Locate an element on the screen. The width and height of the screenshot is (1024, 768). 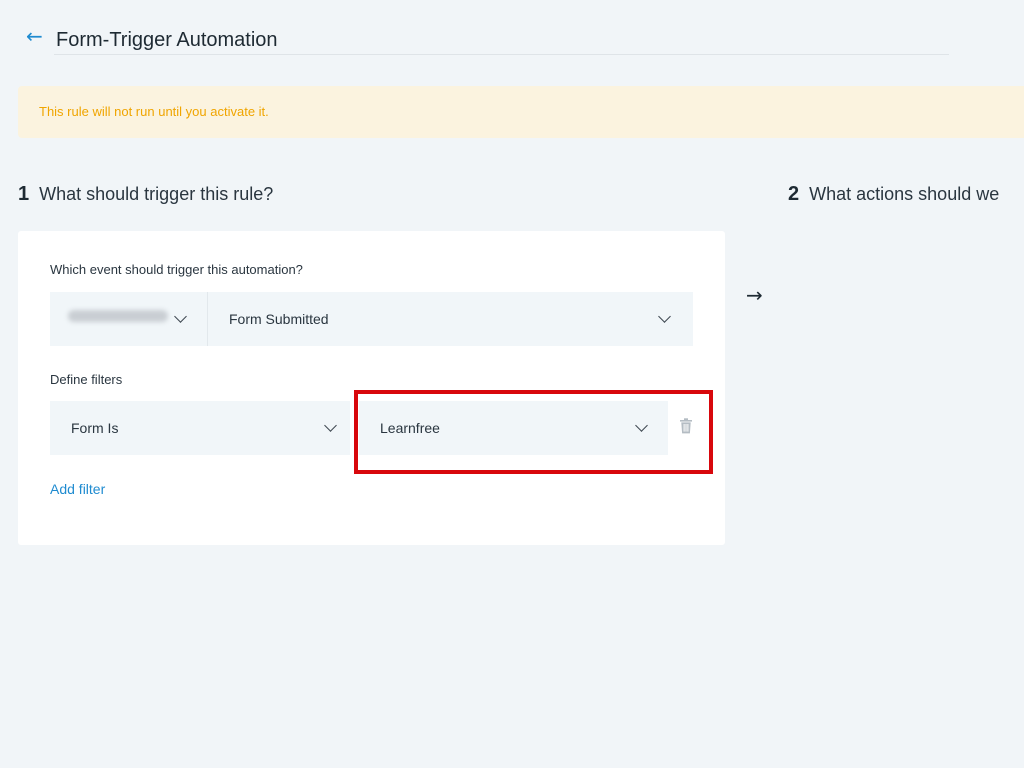
add-filter-link: Add filter is located at coordinates (77, 489).